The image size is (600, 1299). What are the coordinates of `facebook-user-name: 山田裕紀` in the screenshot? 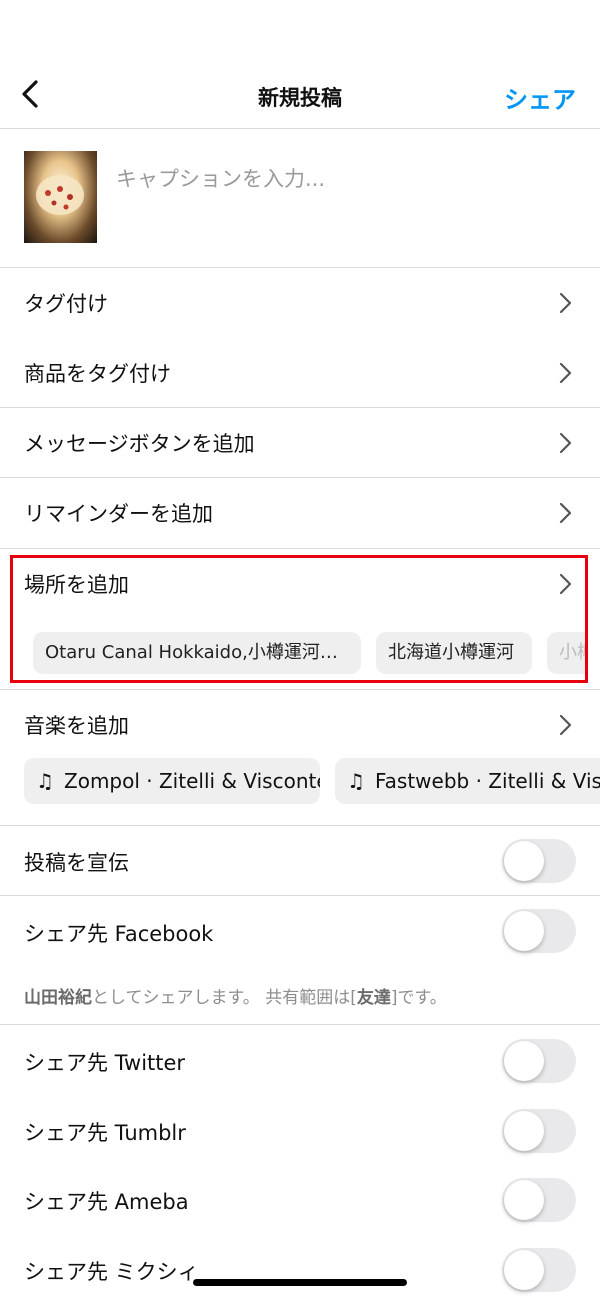 It's located at (58, 998).